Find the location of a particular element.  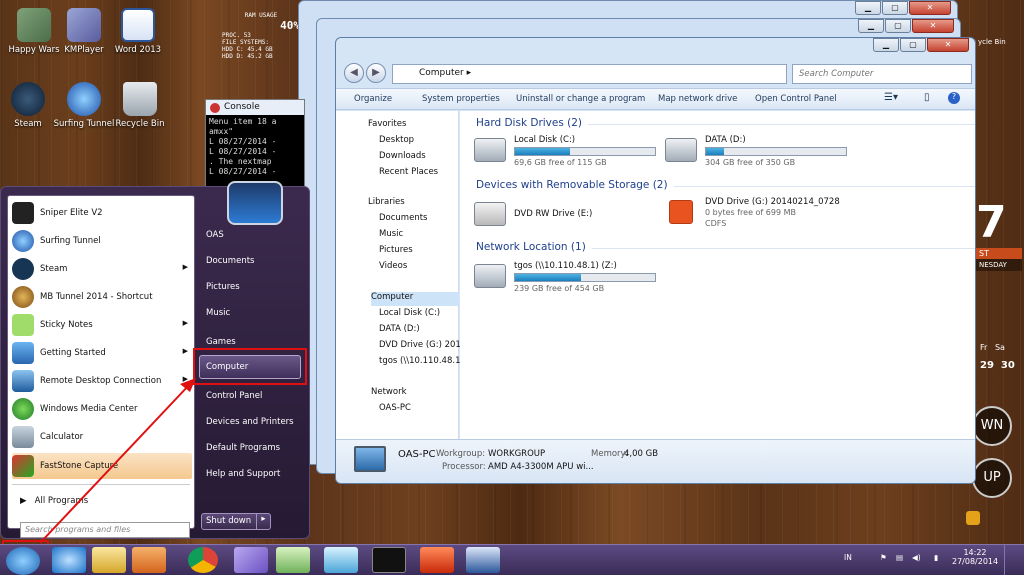

taskbar-word-icon is located at coordinates (483, 560).